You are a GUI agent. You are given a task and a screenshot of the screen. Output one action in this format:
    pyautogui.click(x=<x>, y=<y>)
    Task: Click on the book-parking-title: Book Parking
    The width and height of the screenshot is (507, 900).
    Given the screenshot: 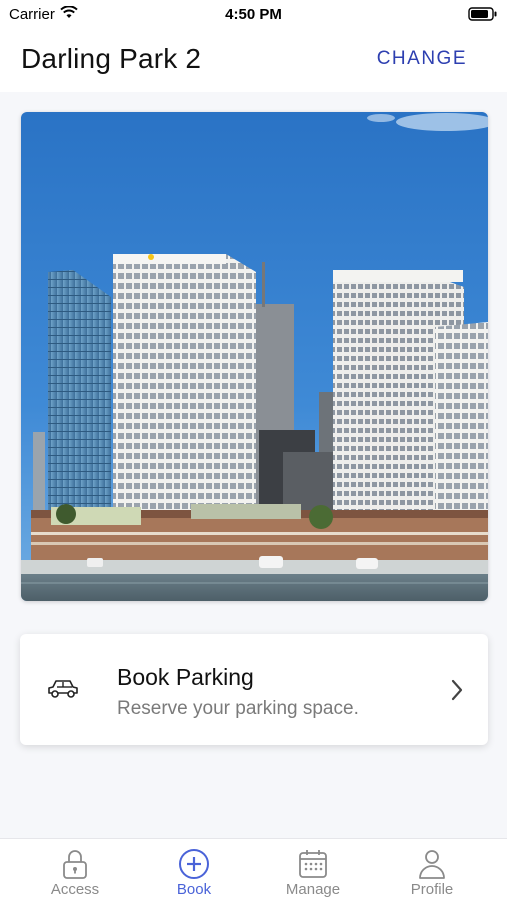 What is the action you would take?
    pyautogui.click(x=185, y=677)
    